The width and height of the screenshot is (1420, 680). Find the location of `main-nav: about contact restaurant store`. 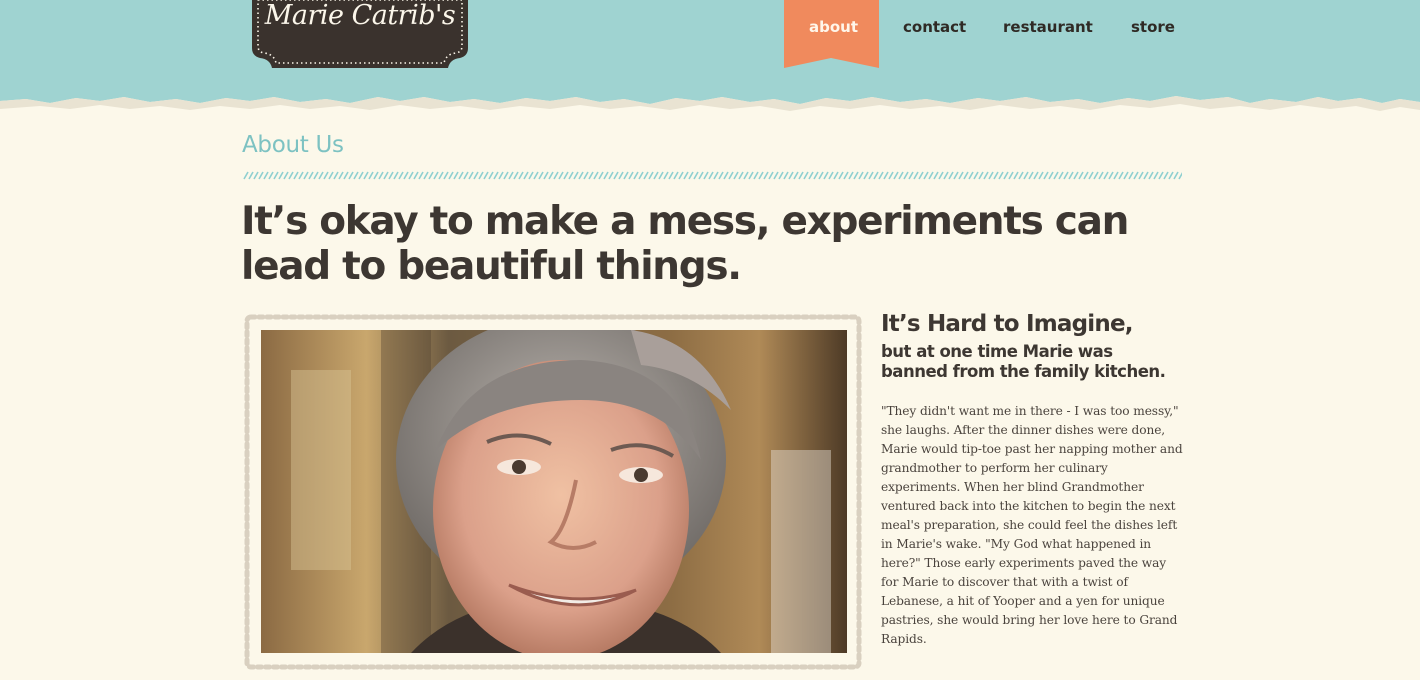

main-nav: about contact restaurant store is located at coordinates (710, 35).